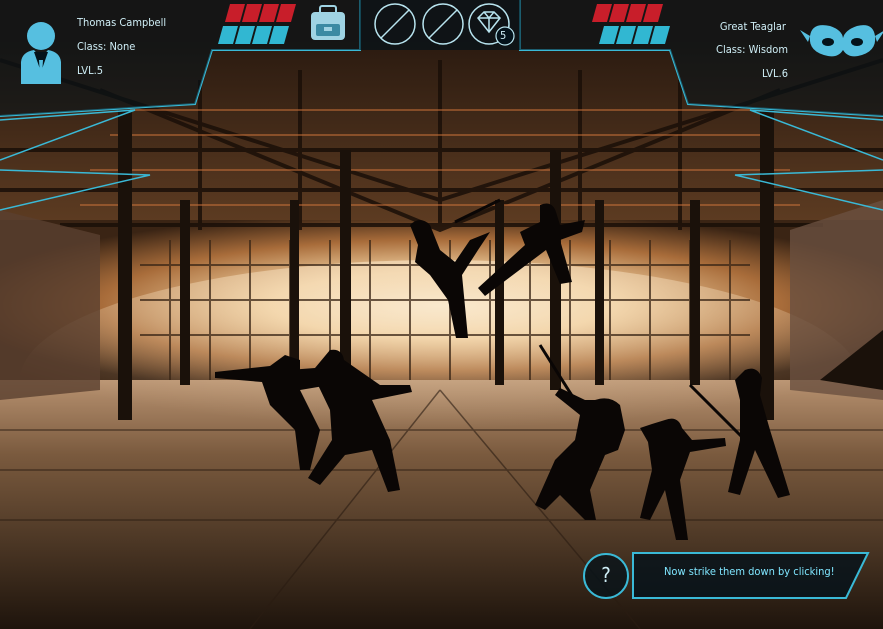 The height and width of the screenshot is (629, 883). Describe the element at coordinates (752, 26) in the screenshot. I see `opponent-name: Great Teaglar` at that location.